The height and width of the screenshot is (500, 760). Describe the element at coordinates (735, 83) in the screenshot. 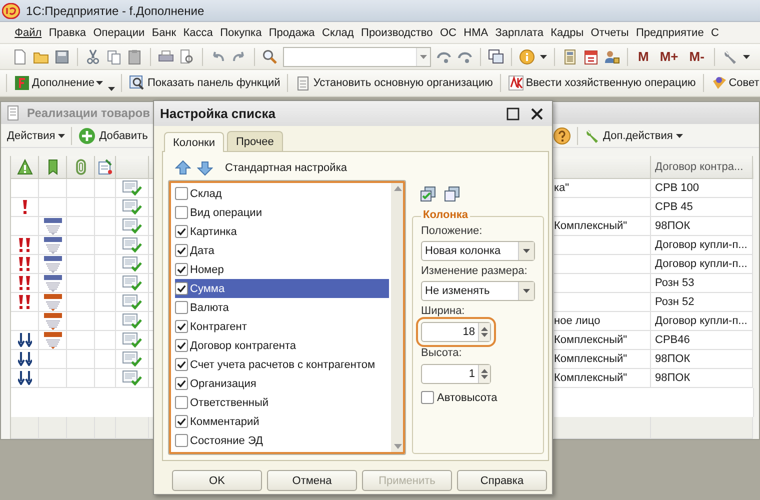

I see `panel-button: Совет` at that location.